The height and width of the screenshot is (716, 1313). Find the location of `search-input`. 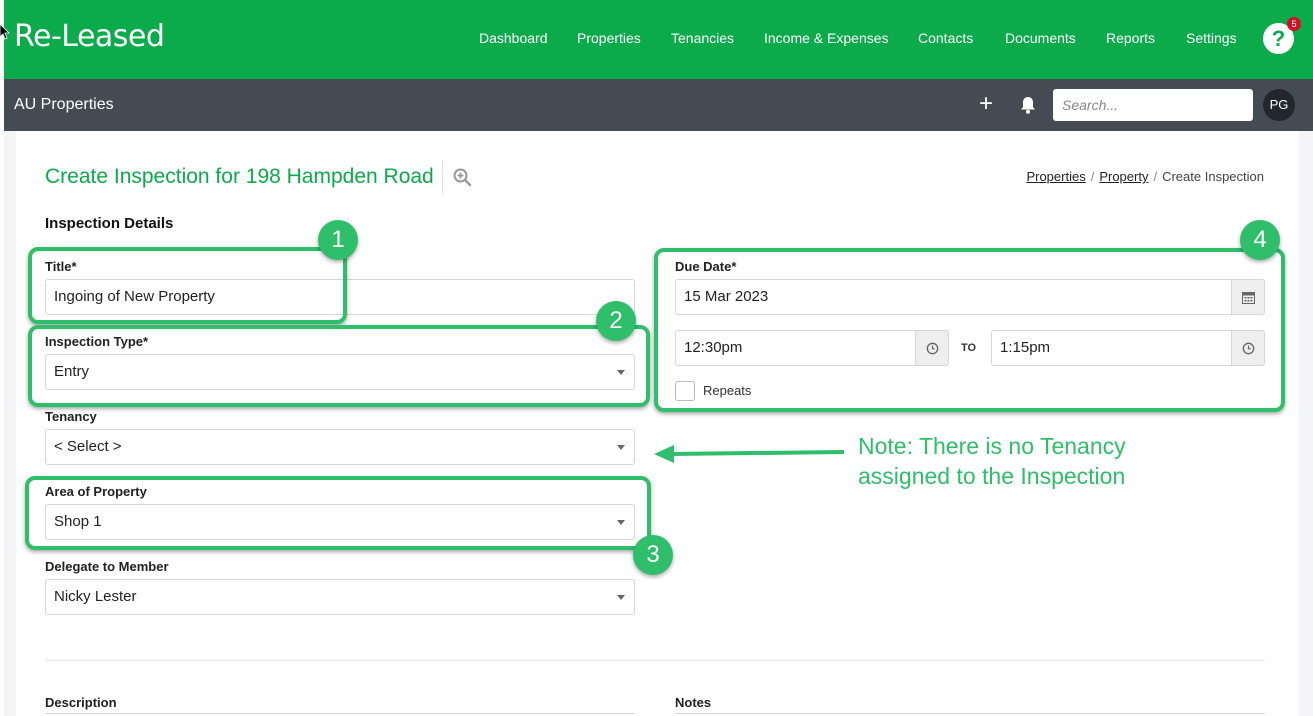

search-input is located at coordinates (1153, 105).